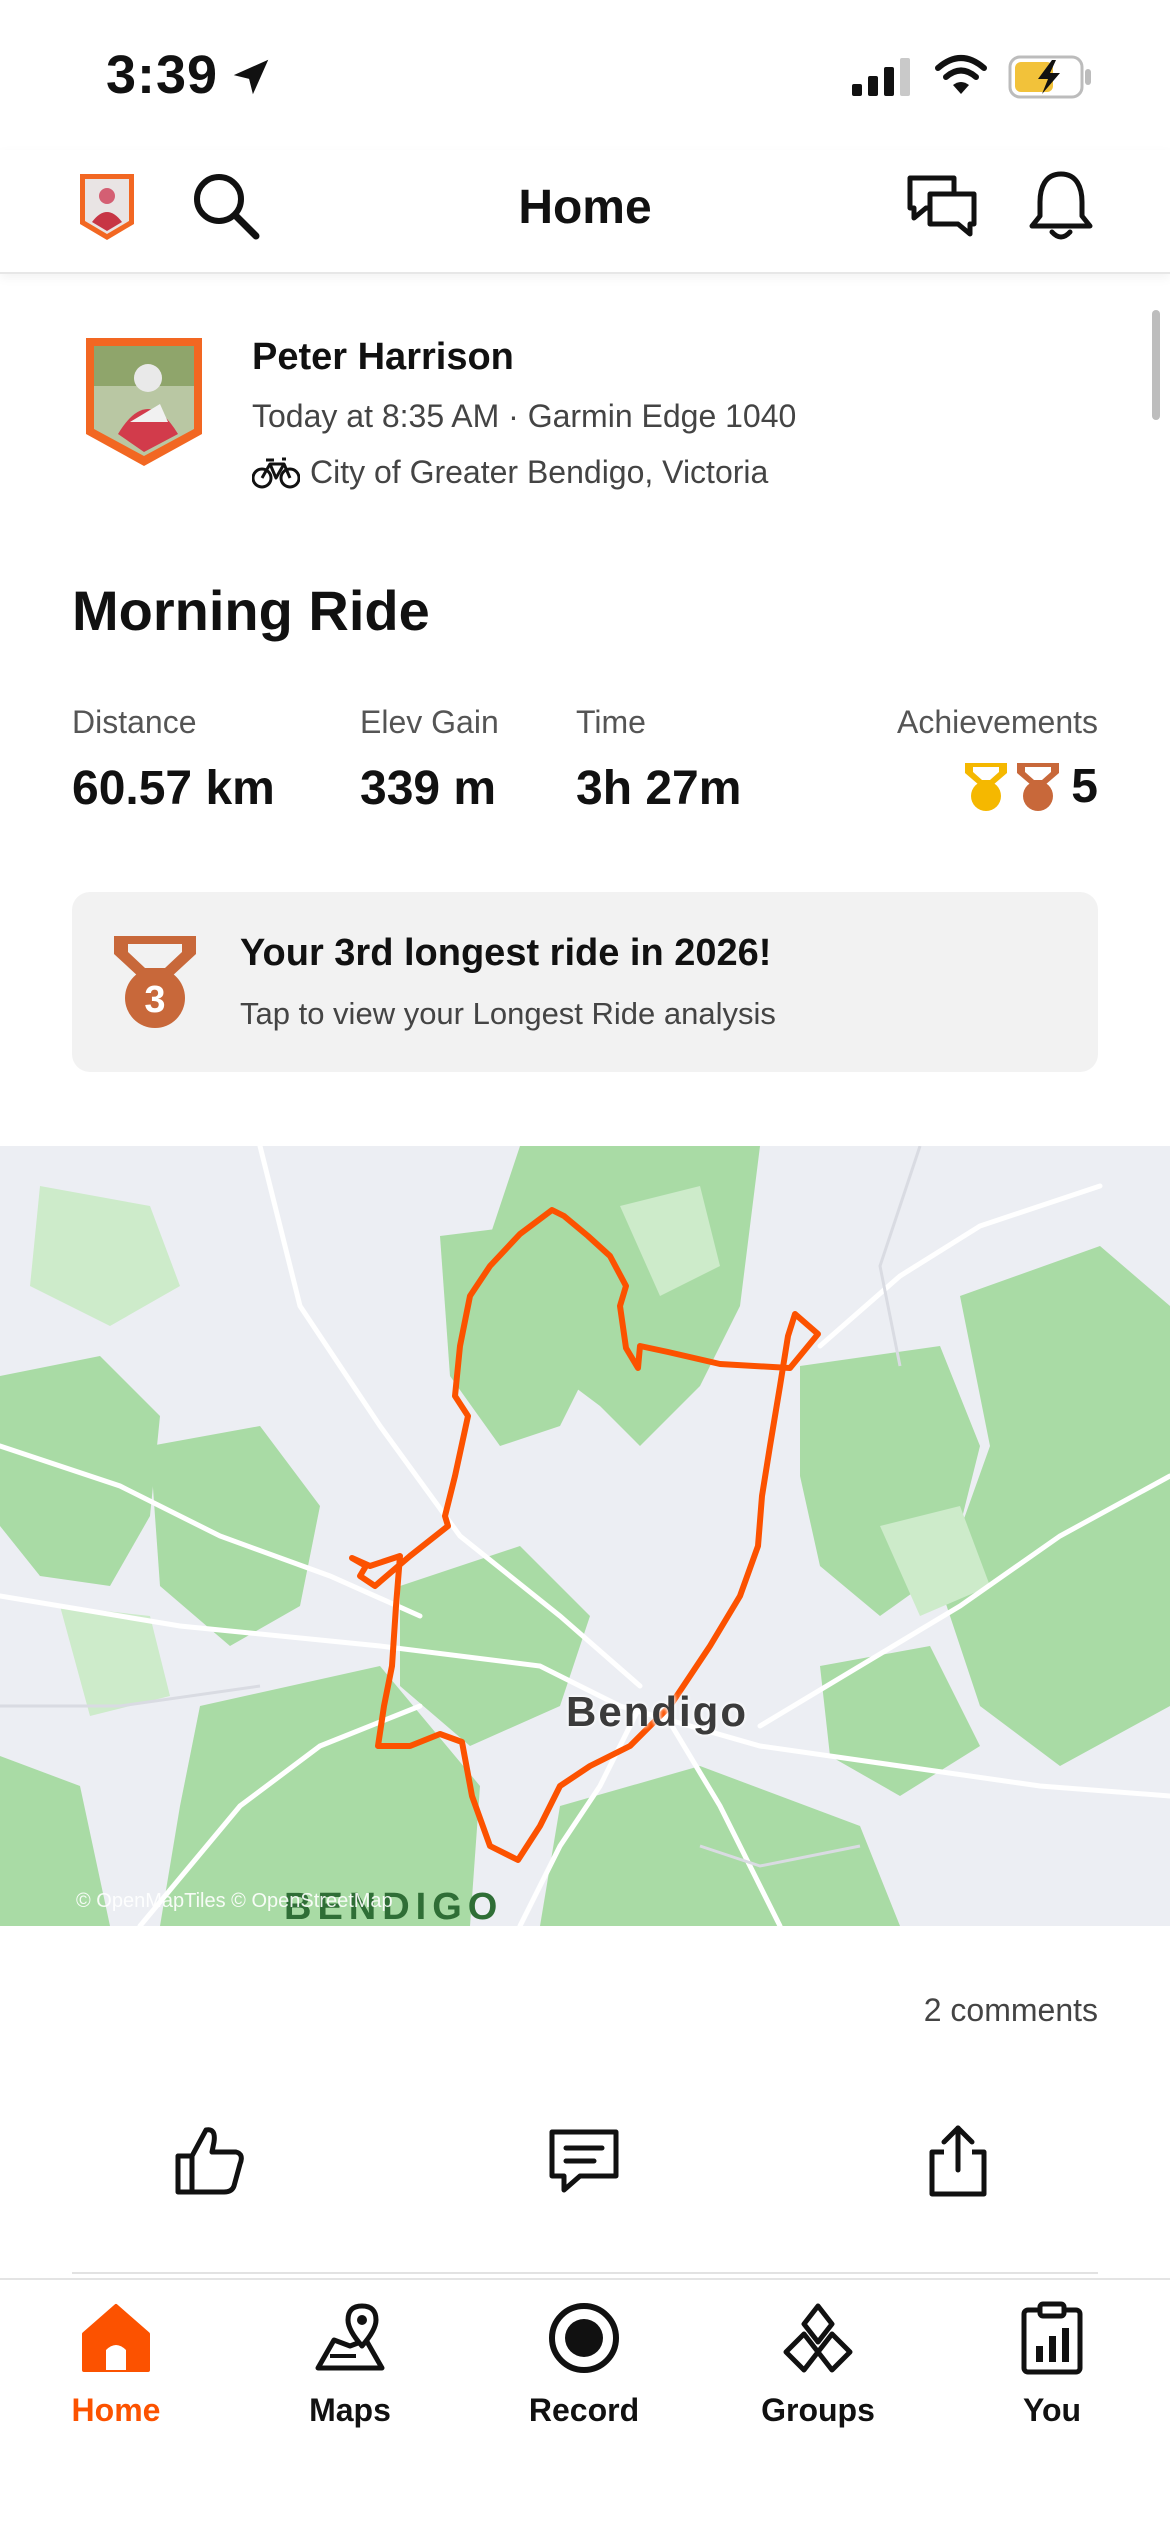  I want to click on map-city-label: Bendigo, so click(657, 1711).